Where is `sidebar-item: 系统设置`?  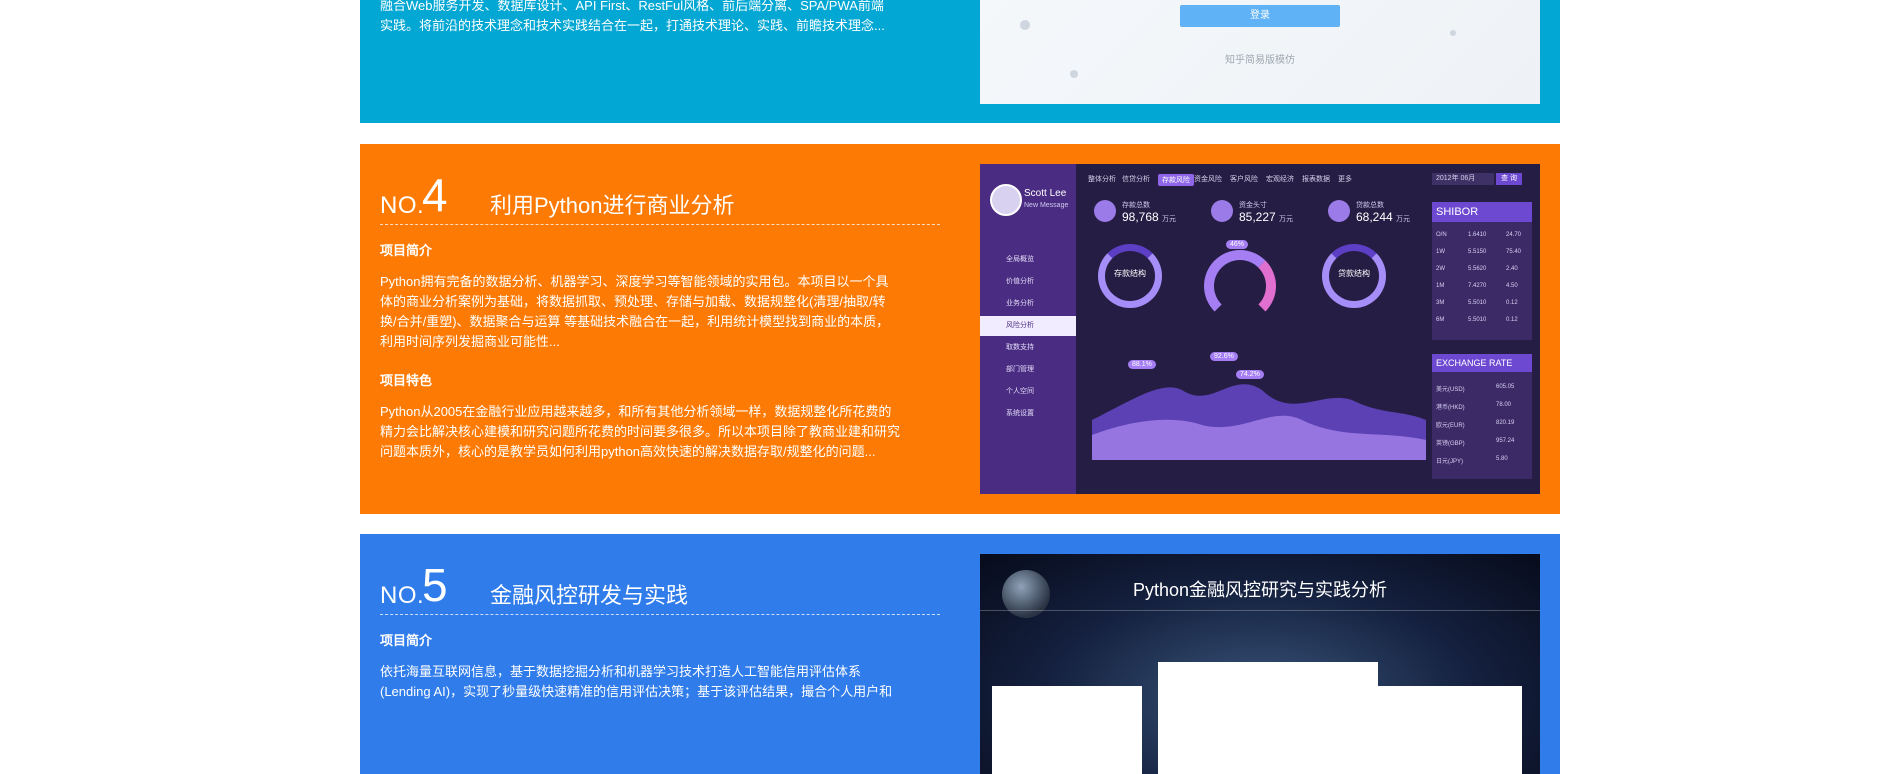 sidebar-item: 系统设置 is located at coordinates (1028, 414).